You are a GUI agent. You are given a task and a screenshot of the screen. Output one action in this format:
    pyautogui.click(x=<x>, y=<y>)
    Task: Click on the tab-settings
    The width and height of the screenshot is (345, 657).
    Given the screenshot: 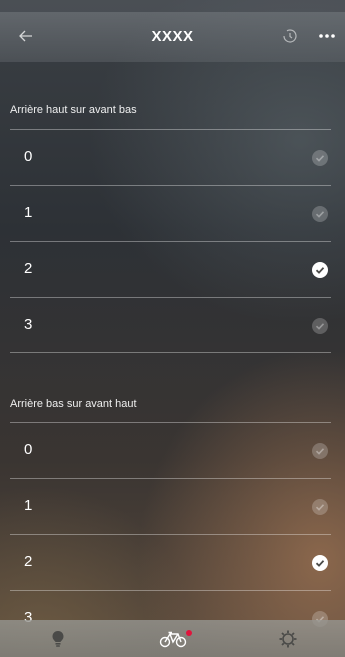 What is the action you would take?
    pyautogui.click(x=287, y=638)
    